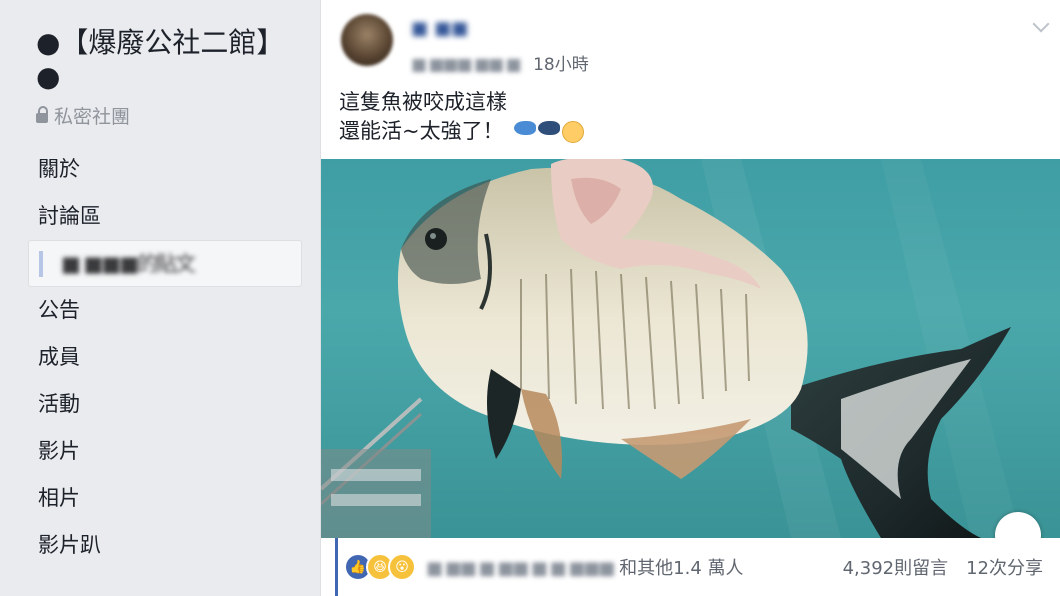  I want to click on nav-item-events: 活動, so click(165, 404).